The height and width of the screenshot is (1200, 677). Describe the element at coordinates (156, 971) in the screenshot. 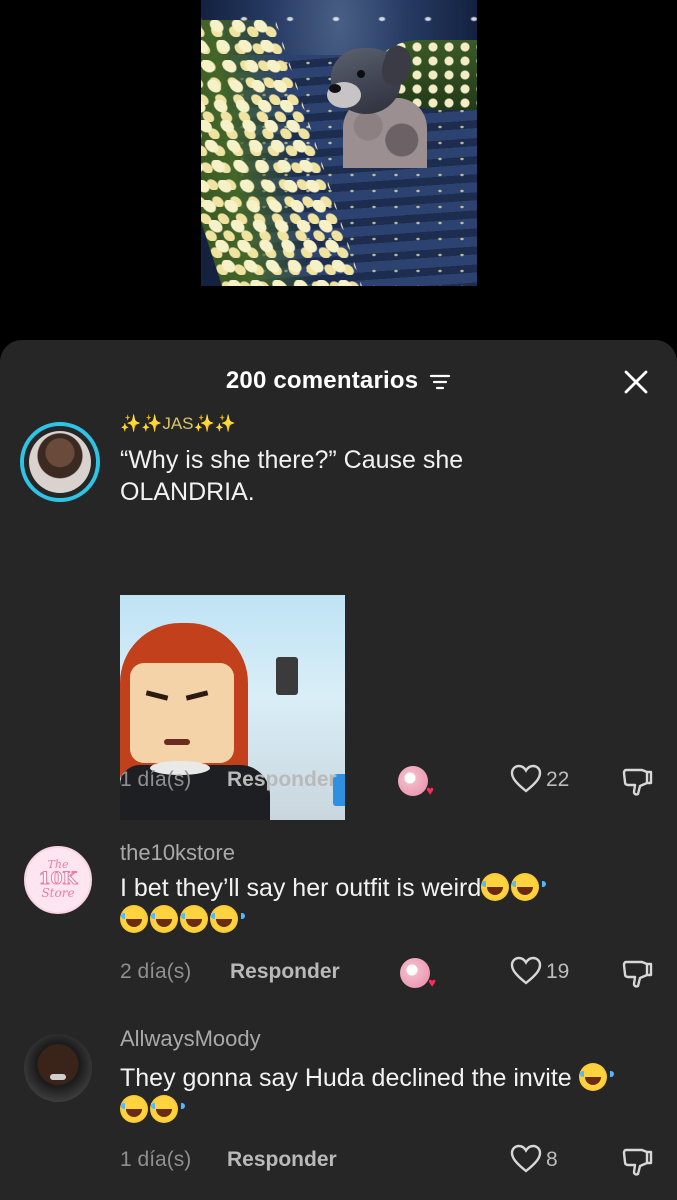

I see `comment-time: 2 día(s)` at that location.